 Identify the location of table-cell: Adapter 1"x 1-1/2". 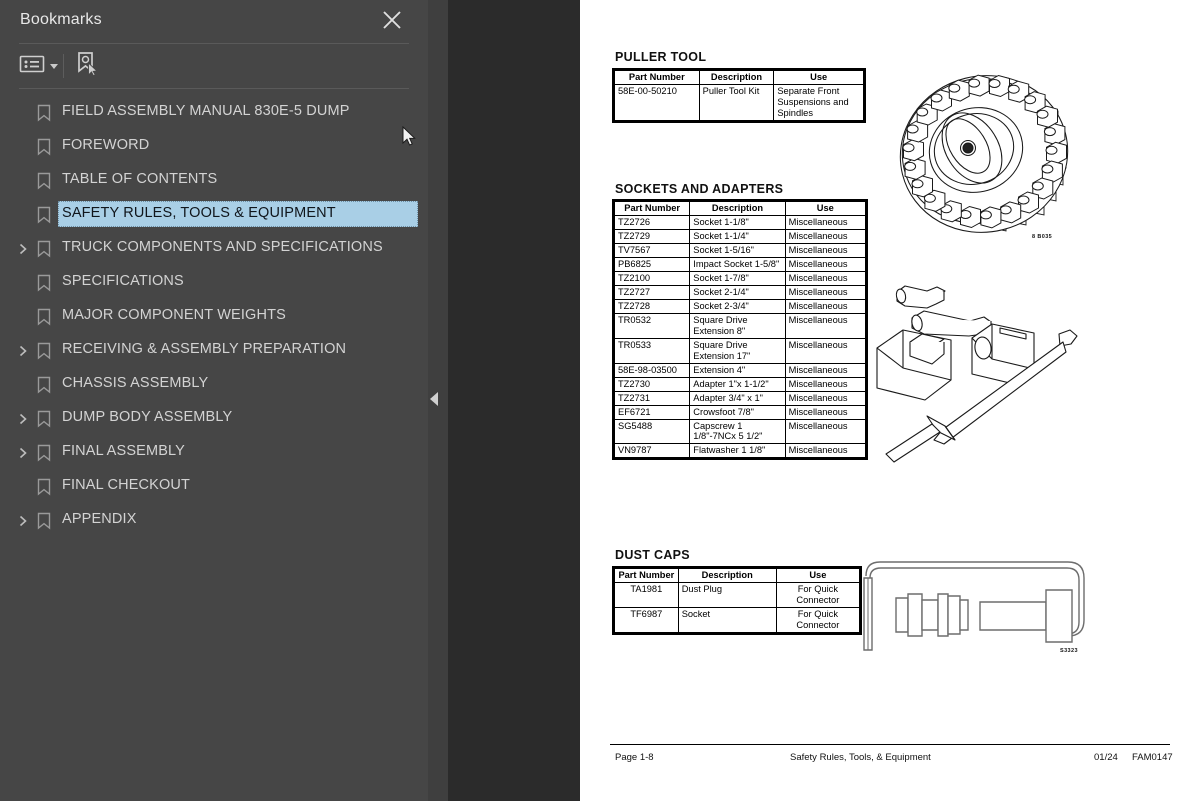
(737, 384).